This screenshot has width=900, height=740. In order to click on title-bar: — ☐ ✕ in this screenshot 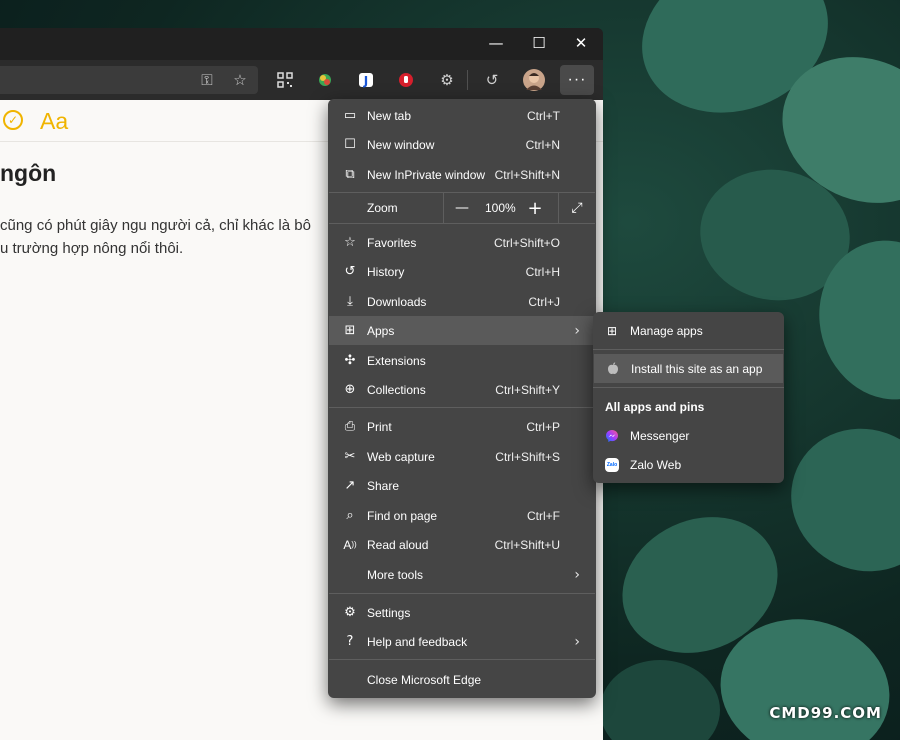, I will do `click(301, 44)`.